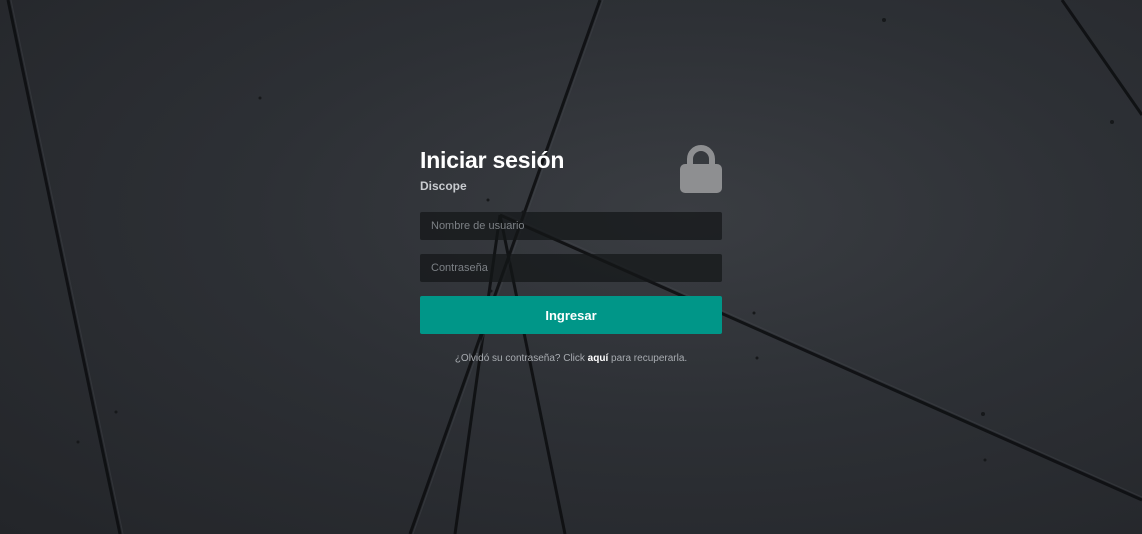  Describe the element at coordinates (571, 268) in the screenshot. I see `password-input` at that location.